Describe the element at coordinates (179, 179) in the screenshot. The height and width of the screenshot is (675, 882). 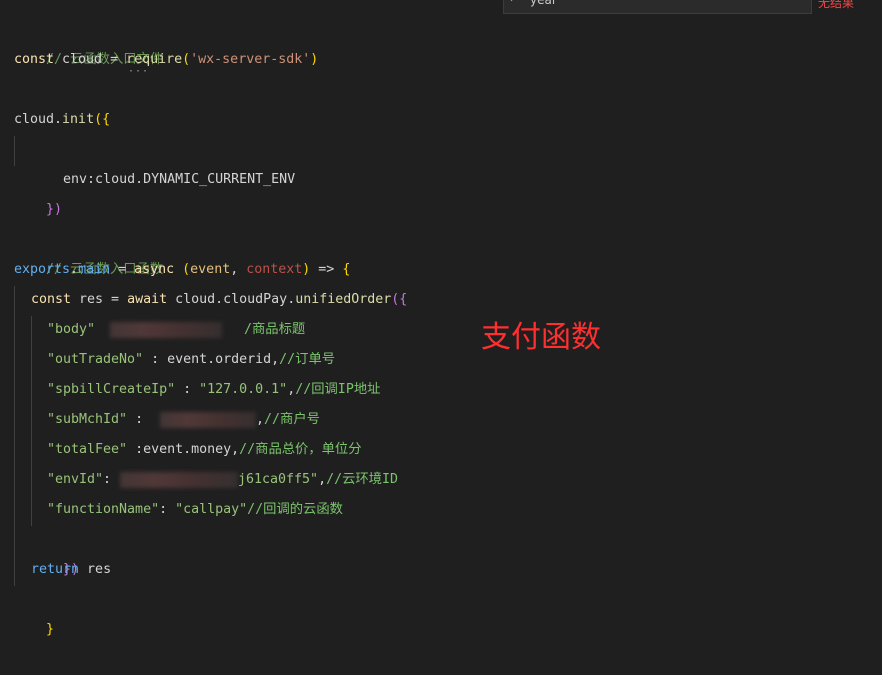
I see `identifier: env:cloud.DYNAMIC_CURRENT_ENV` at that location.